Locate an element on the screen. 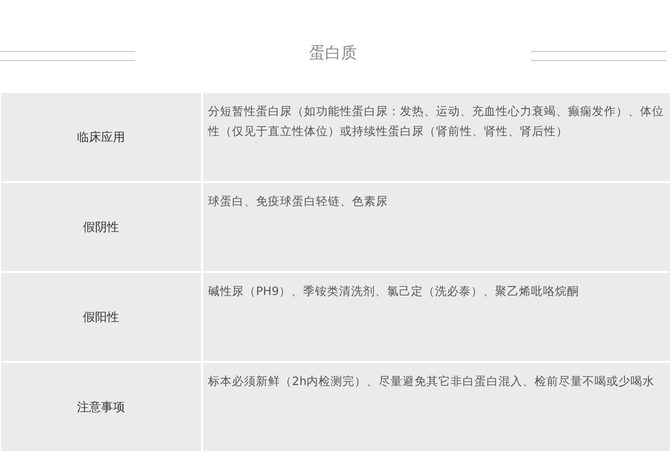 The image size is (670, 453). section-title: 蛋白质 is located at coordinates (333, 53).